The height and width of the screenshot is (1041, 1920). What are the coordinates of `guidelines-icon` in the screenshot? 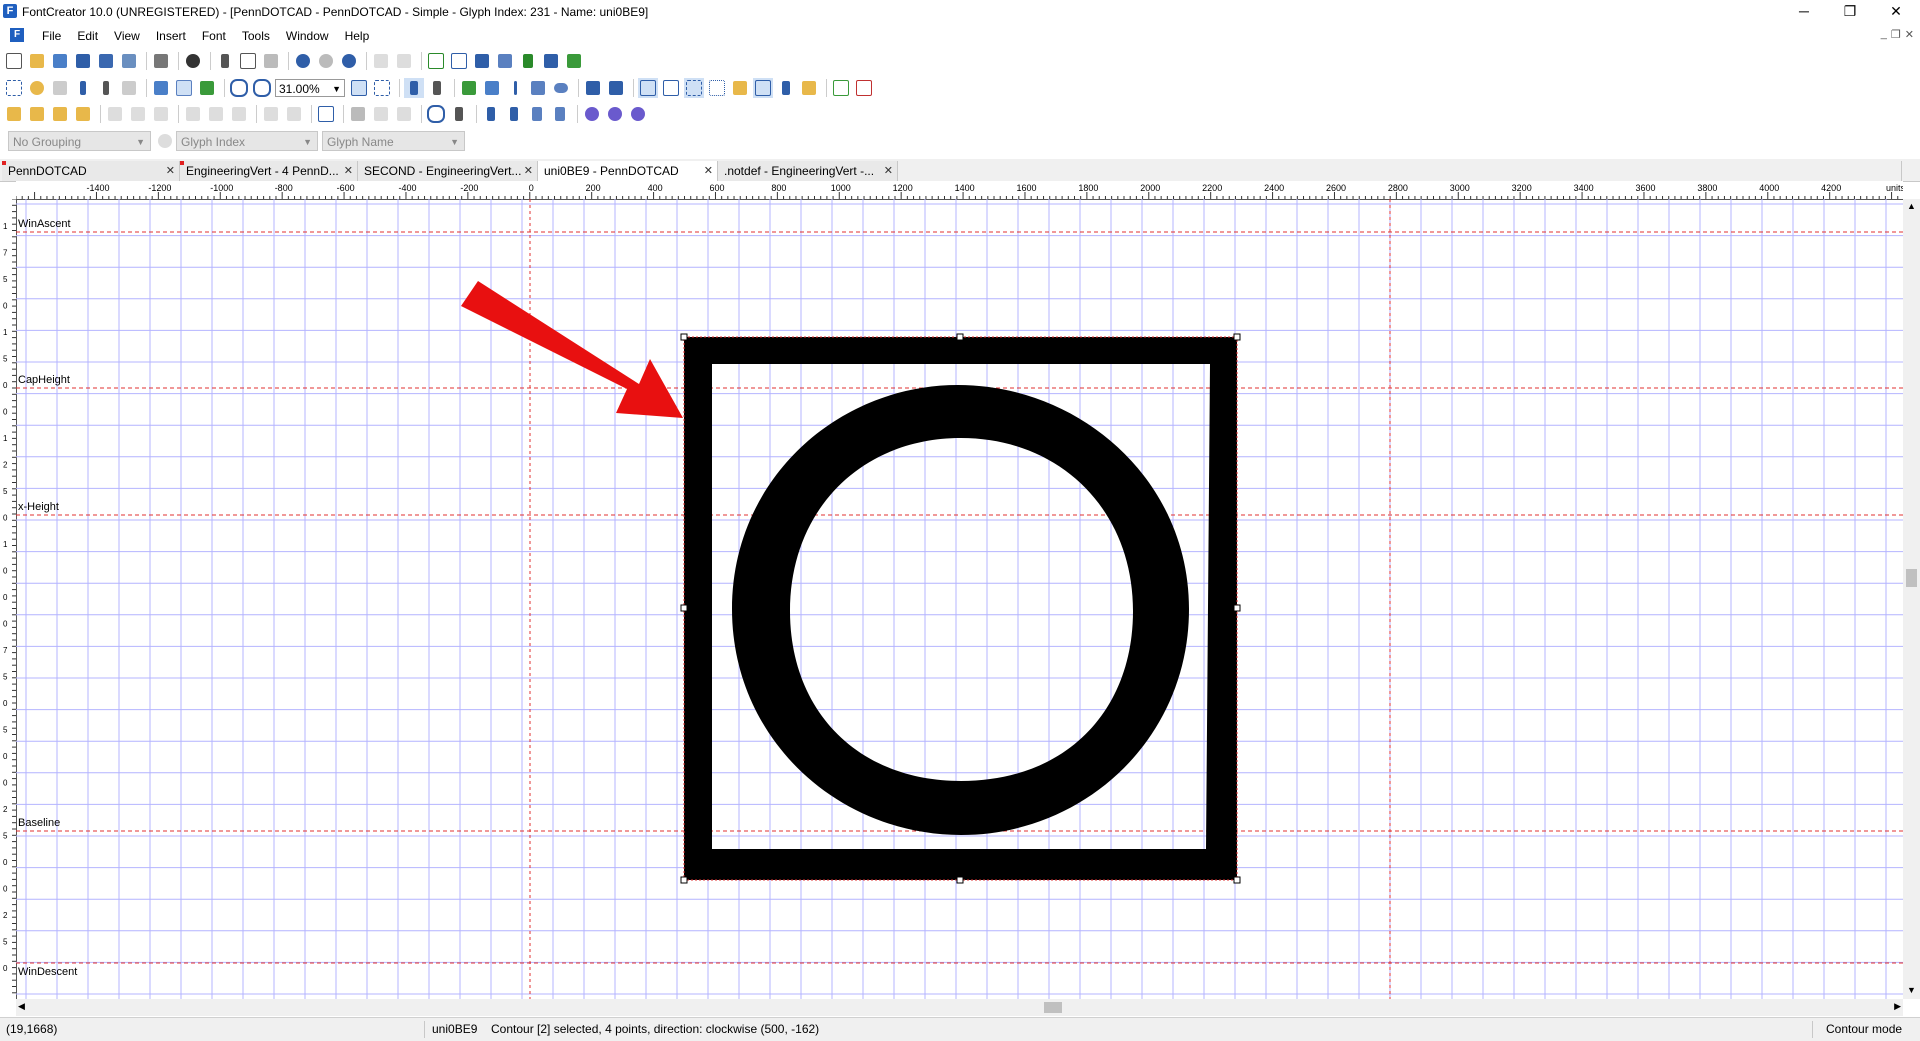 It's located at (671, 88).